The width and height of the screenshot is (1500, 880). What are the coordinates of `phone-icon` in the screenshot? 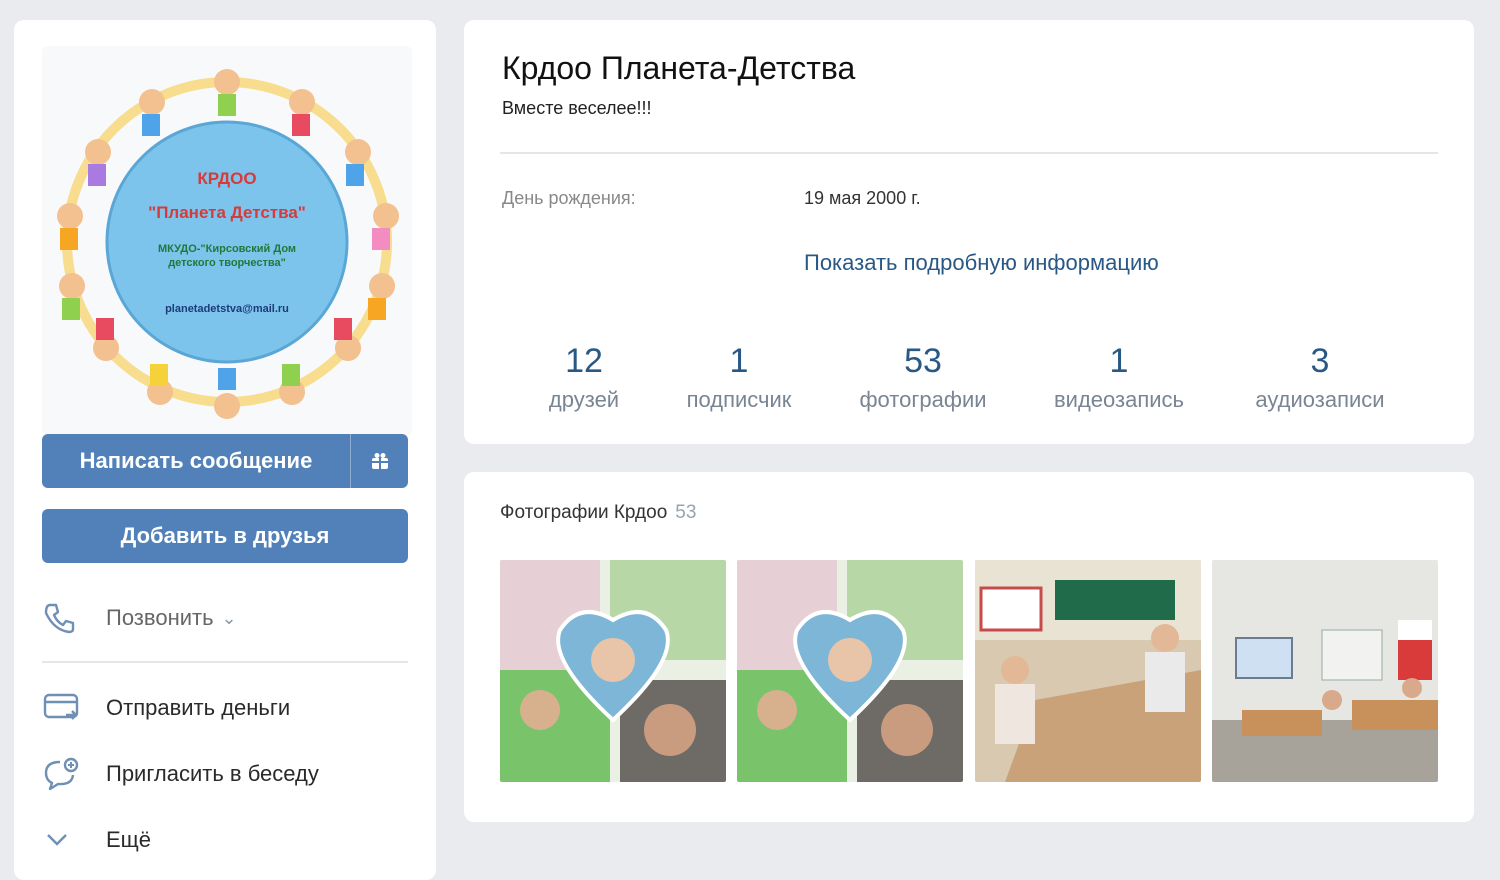 It's located at (67, 618).